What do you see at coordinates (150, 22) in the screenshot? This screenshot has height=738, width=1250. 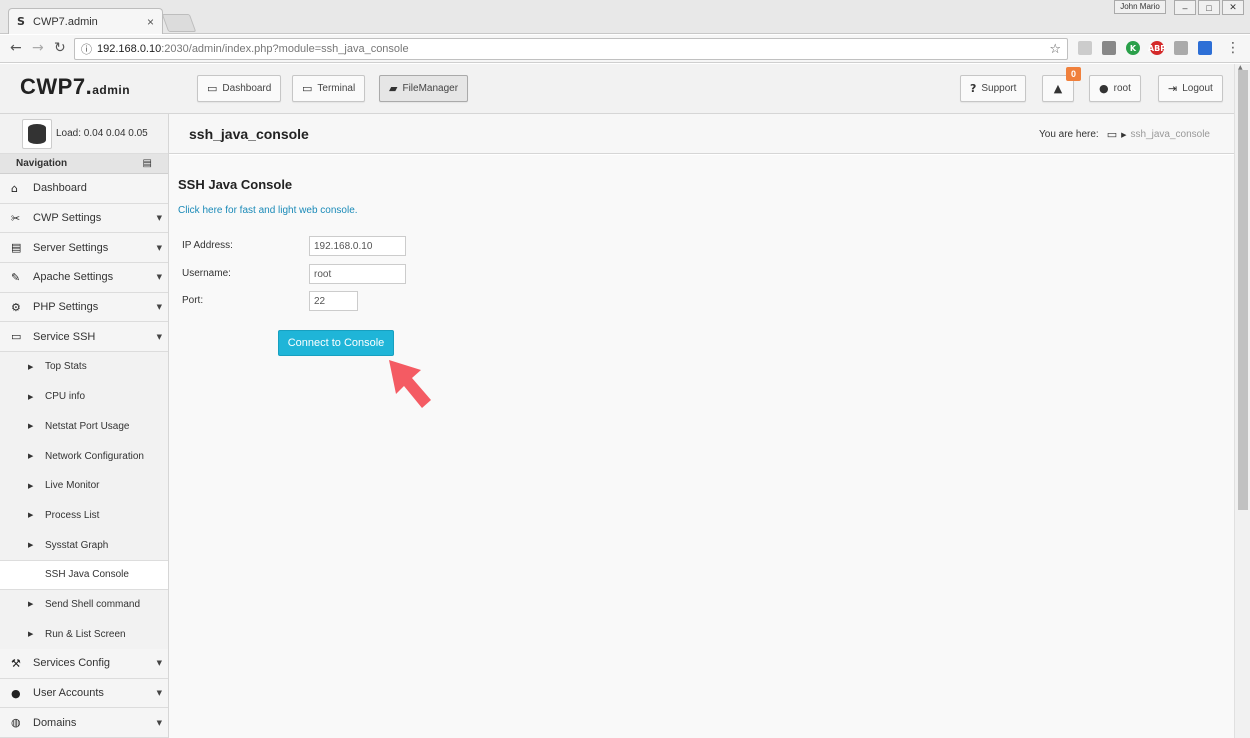 I see `close-tab-icon: ×` at bounding box center [150, 22].